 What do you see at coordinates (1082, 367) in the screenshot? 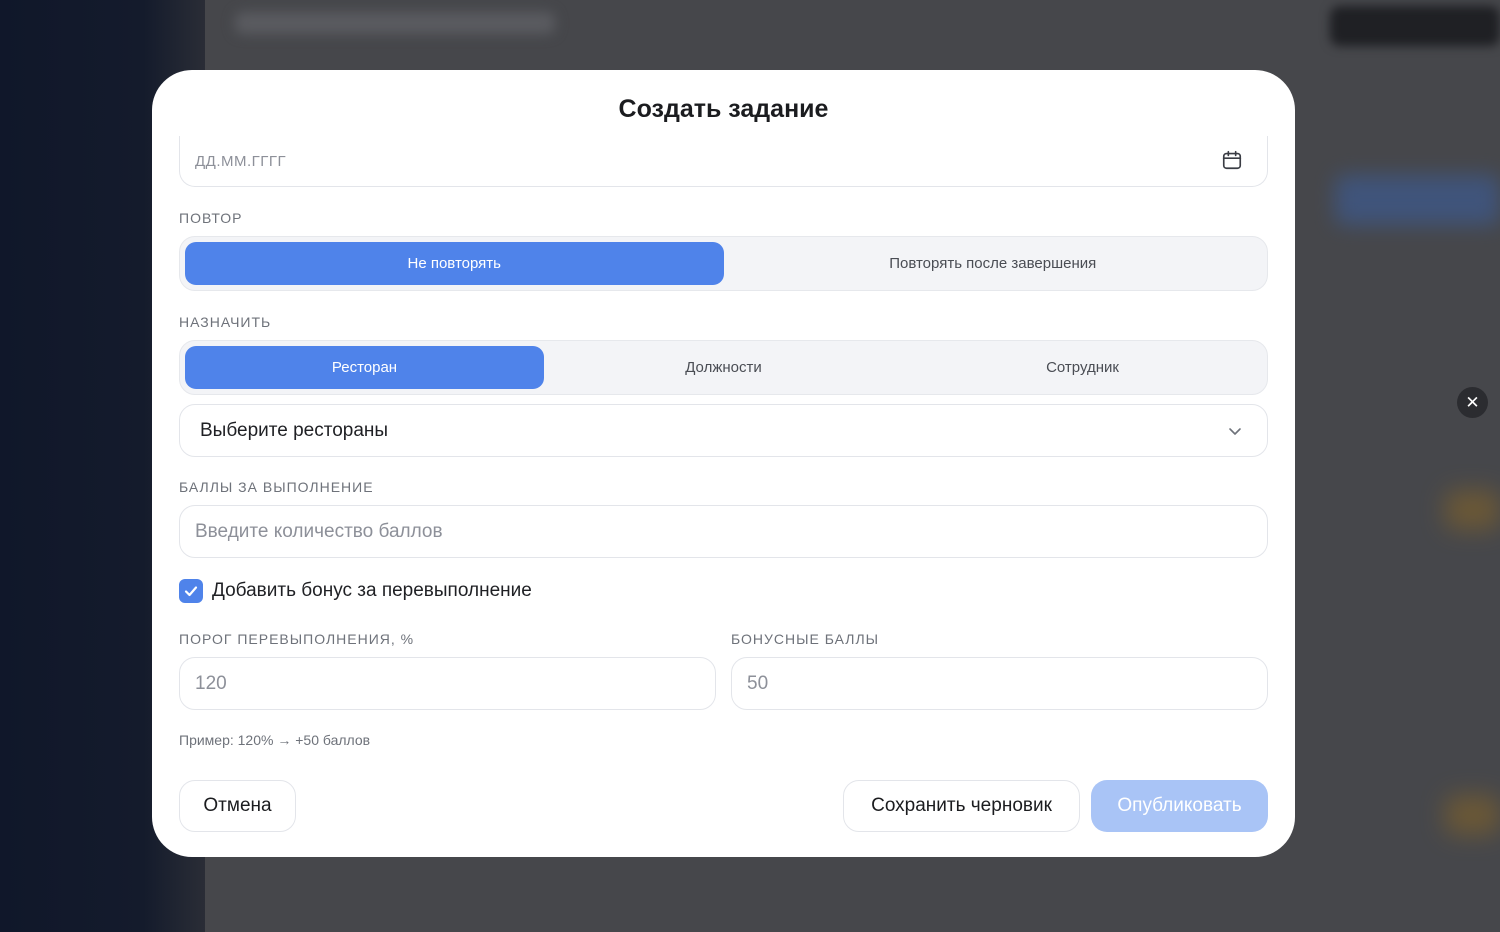
I see `assign-option-employee: Сотрудник` at bounding box center [1082, 367].